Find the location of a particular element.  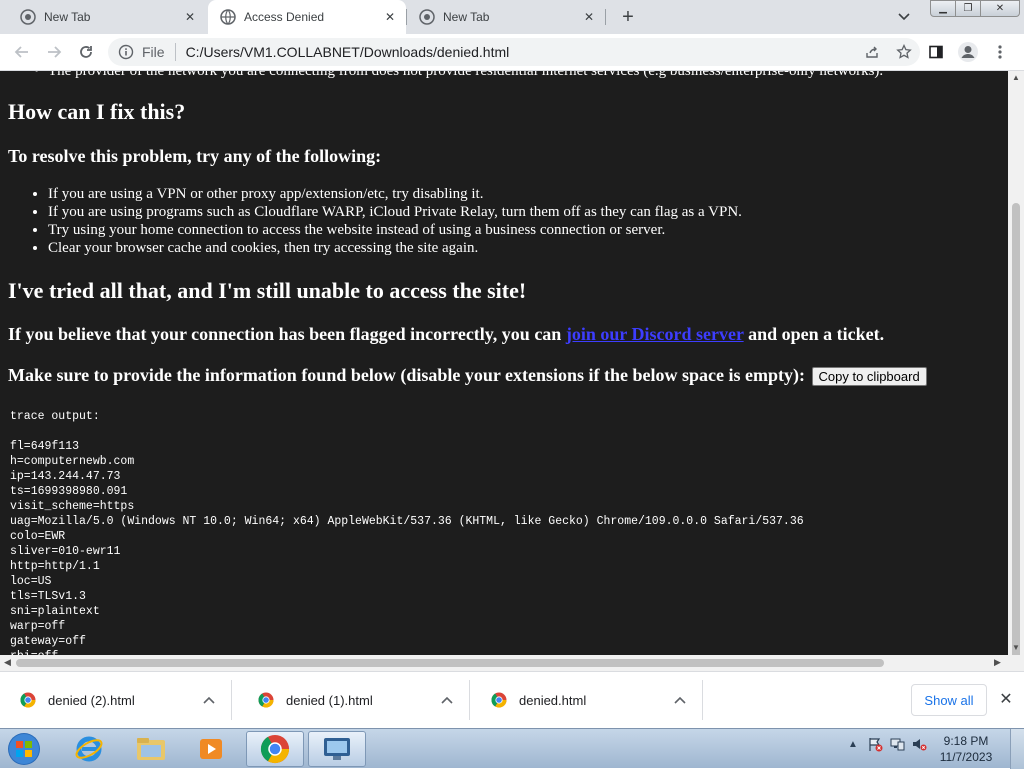

windows-taskbar: ▲ 9:18 PM 11/7/2023 is located at coordinates (512, 748).